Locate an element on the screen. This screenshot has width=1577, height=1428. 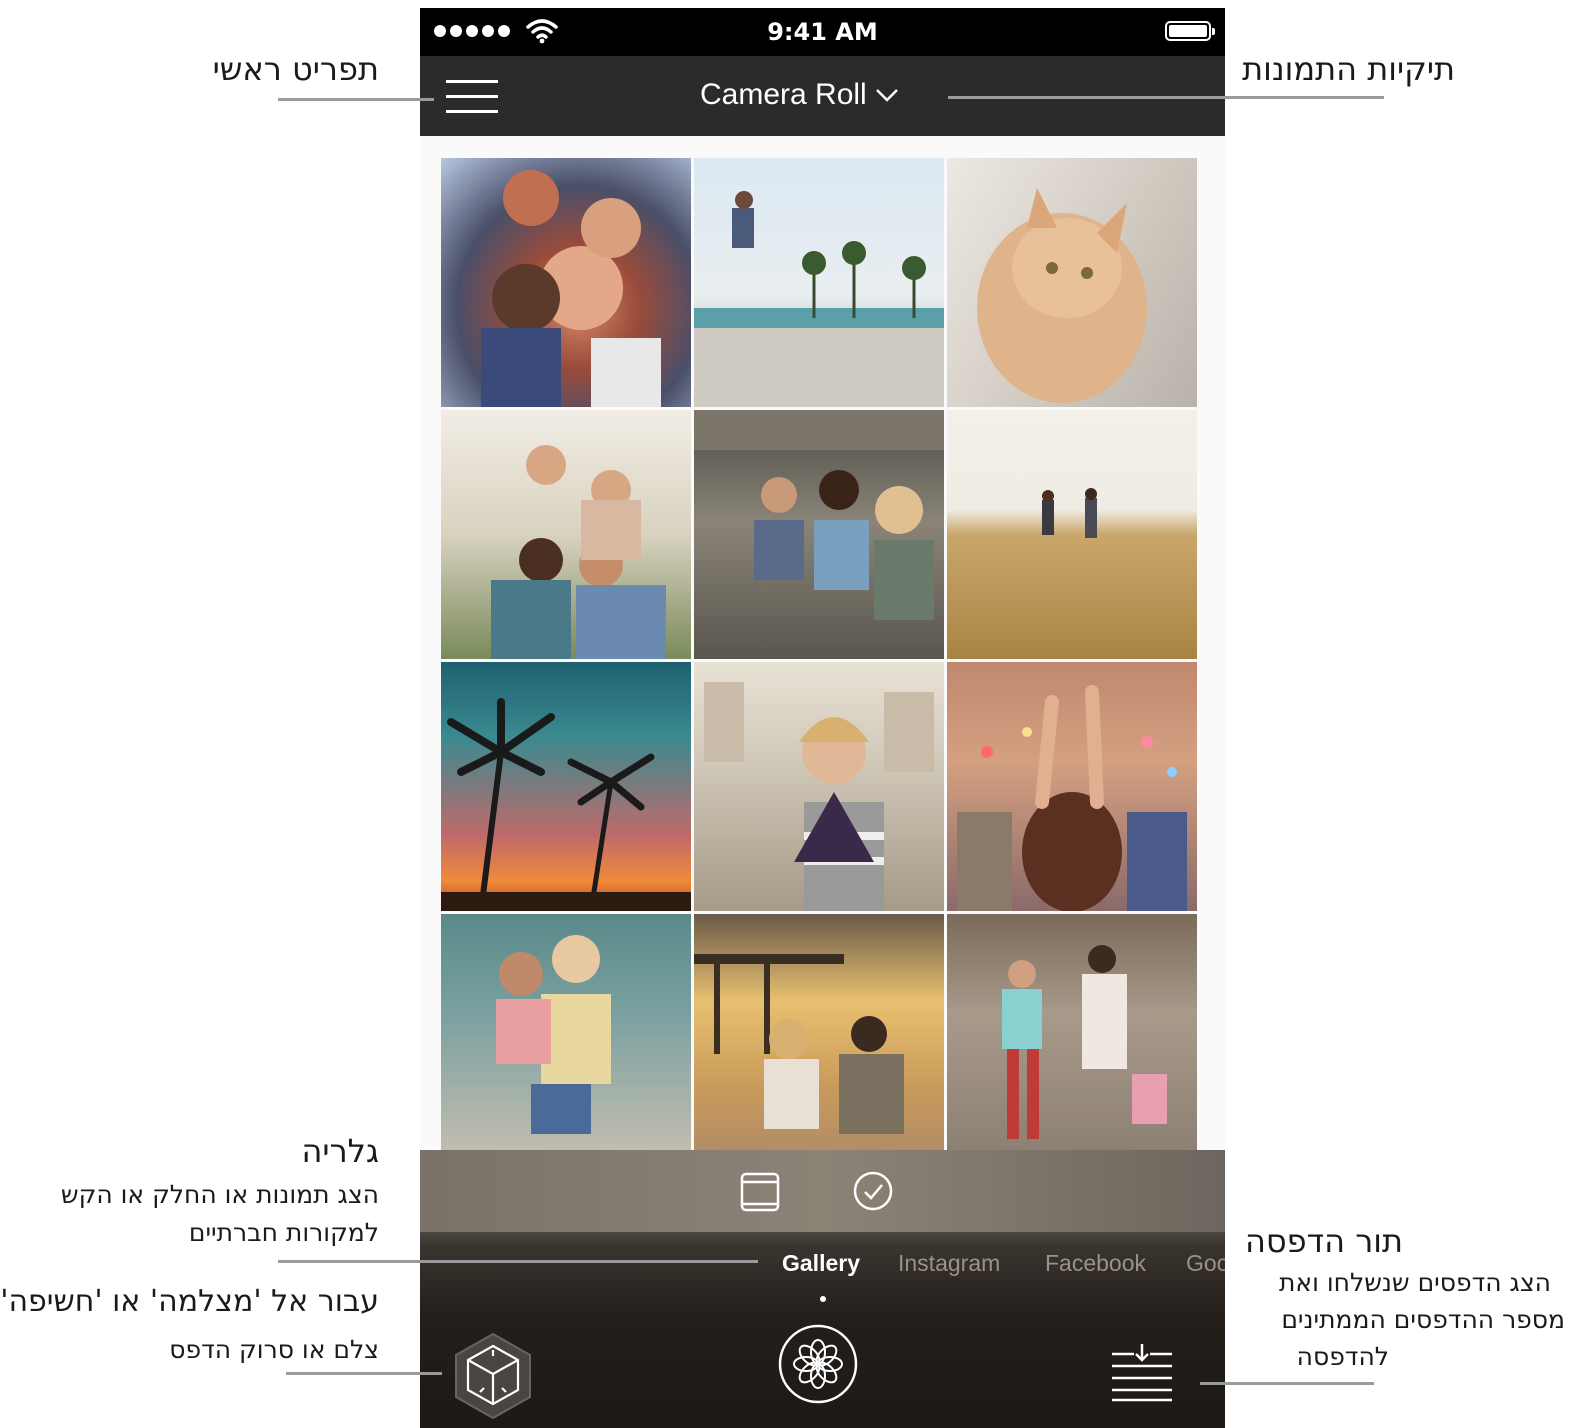
annotation-camera-title: עבור אל 'מצלמה' או 'חשיפה' is located at coordinates (189, 1301).